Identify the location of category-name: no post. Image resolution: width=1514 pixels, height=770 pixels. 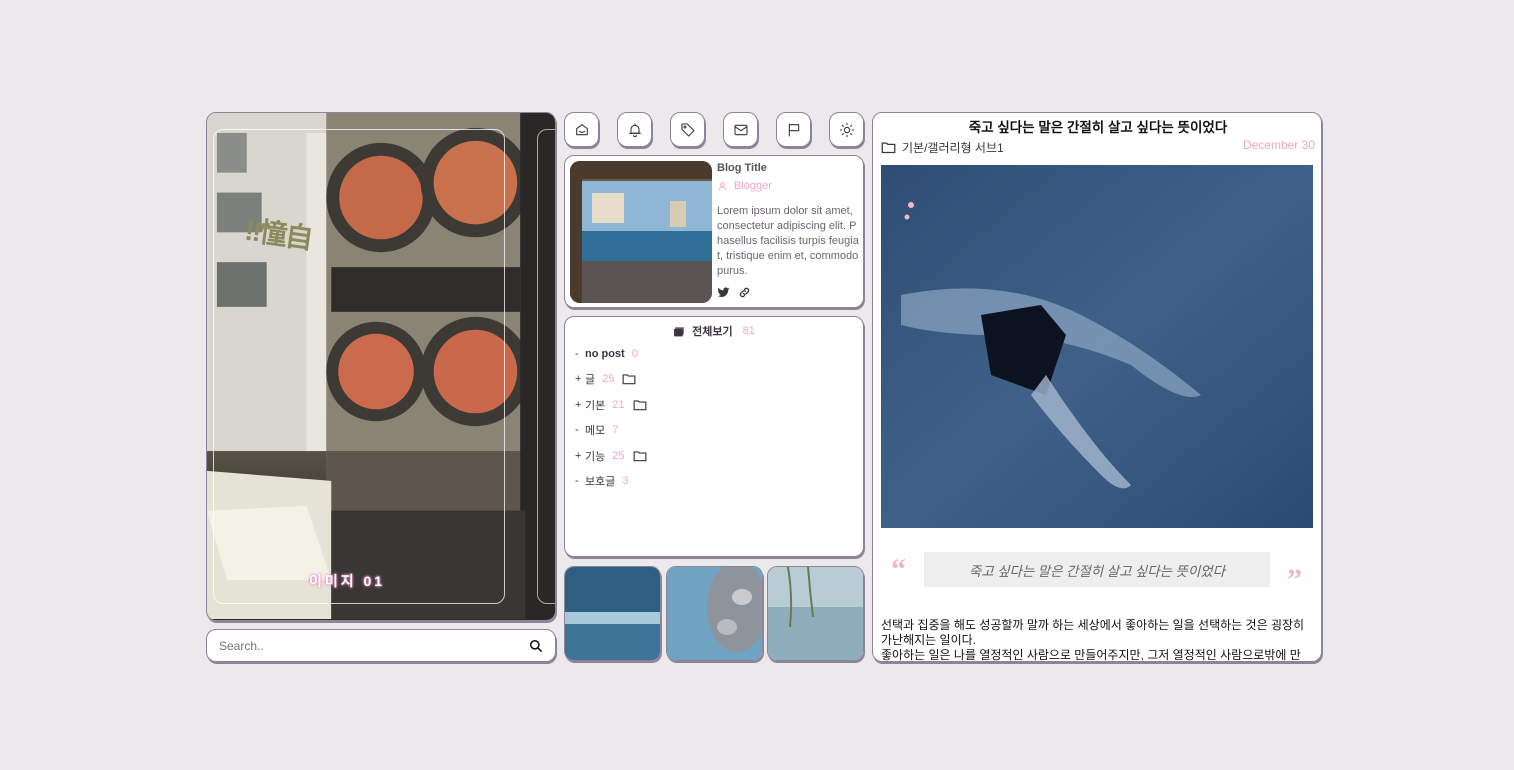
(605, 353).